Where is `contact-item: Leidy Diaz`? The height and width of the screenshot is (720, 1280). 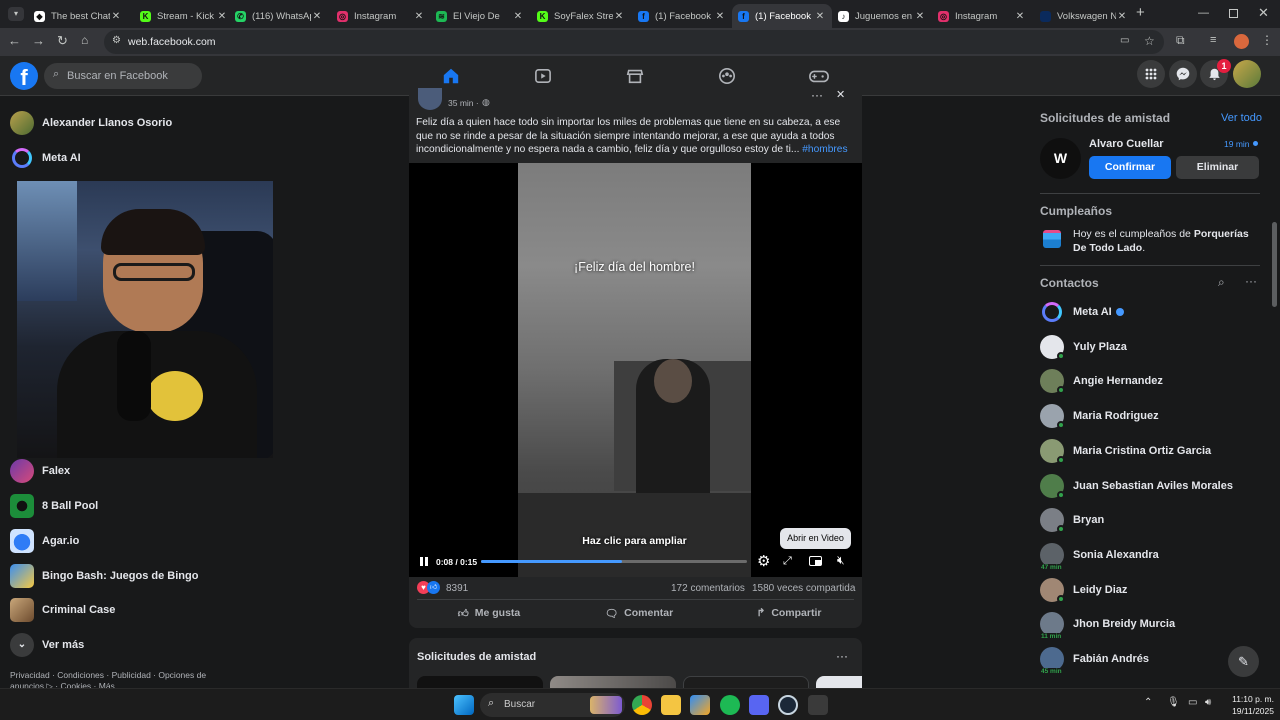 contact-item: Leidy Diaz is located at coordinates (1083, 590).